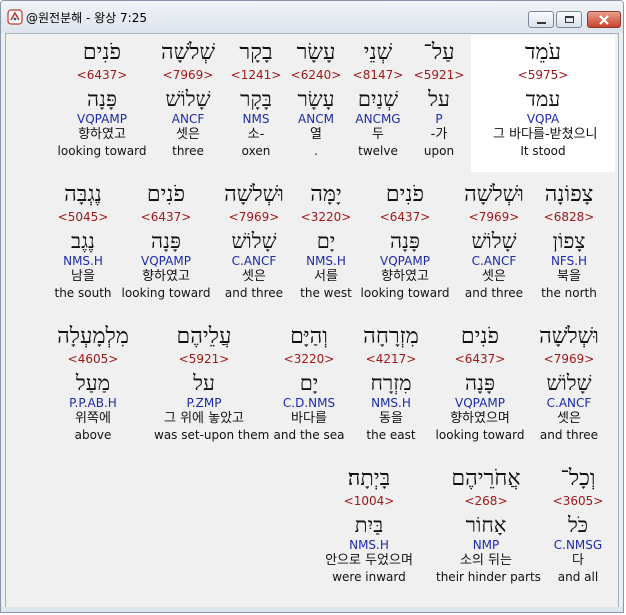 The image size is (626, 615). Describe the element at coordinates (575, 502) in the screenshot. I see `strong-number: <3605>` at that location.